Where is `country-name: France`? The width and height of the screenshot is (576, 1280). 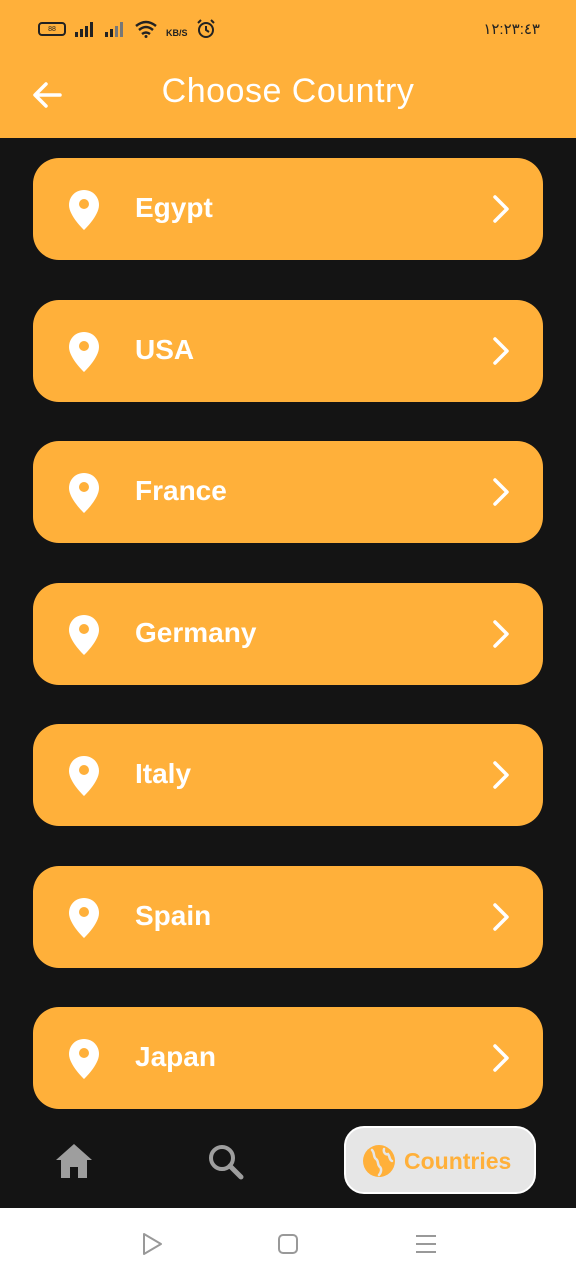
country-name: France is located at coordinates (181, 490).